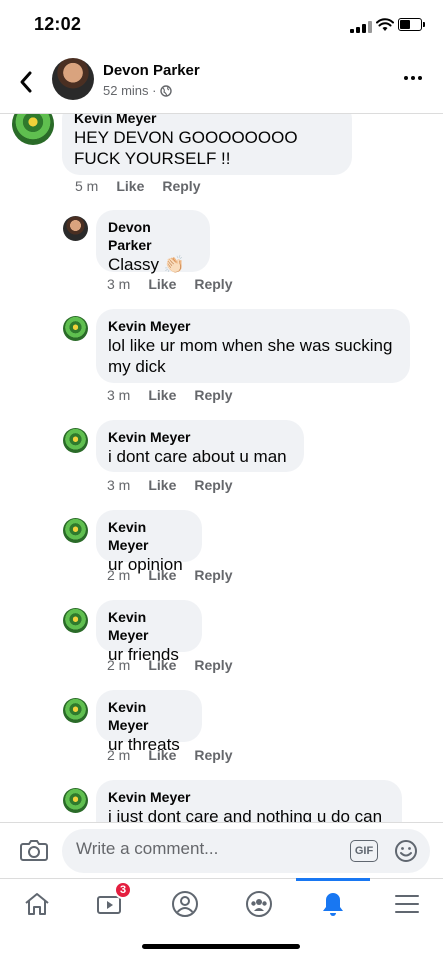 The width and height of the screenshot is (443, 960). I want to click on comment-input-wrapper: GIF, so click(246, 851).